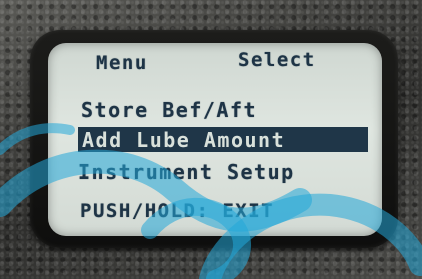 This screenshot has height=279, width=422. What do you see at coordinates (186, 172) in the screenshot?
I see `menu-item-instrument-setup: Instrument Setup` at bounding box center [186, 172].